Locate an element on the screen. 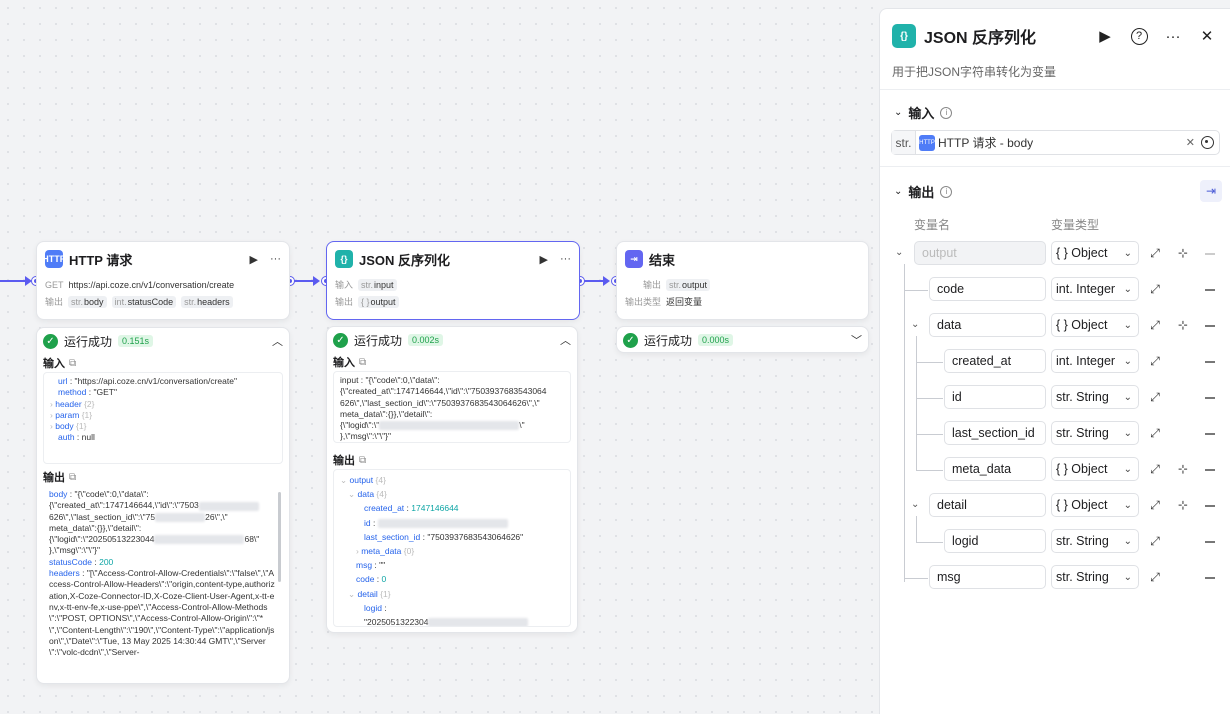 The image size is (1230, 714). scrollbar is located at coordinates (279, 537).